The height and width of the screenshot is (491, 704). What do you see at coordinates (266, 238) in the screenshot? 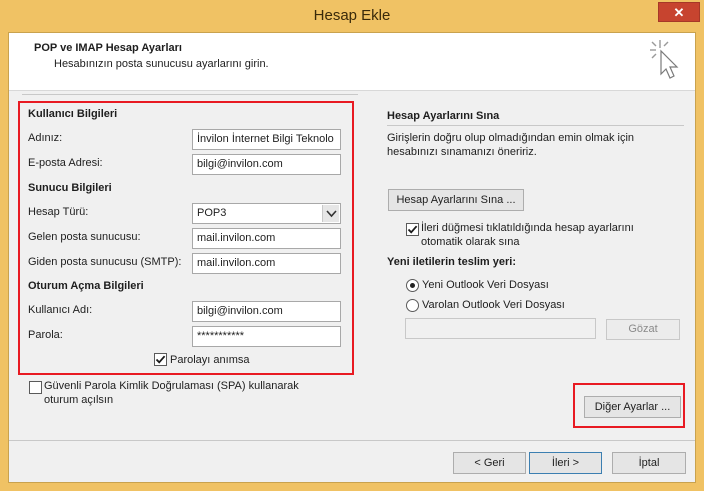
I see `incoming-server-field: mail.invilon.com` at bounding box center [266, 238].